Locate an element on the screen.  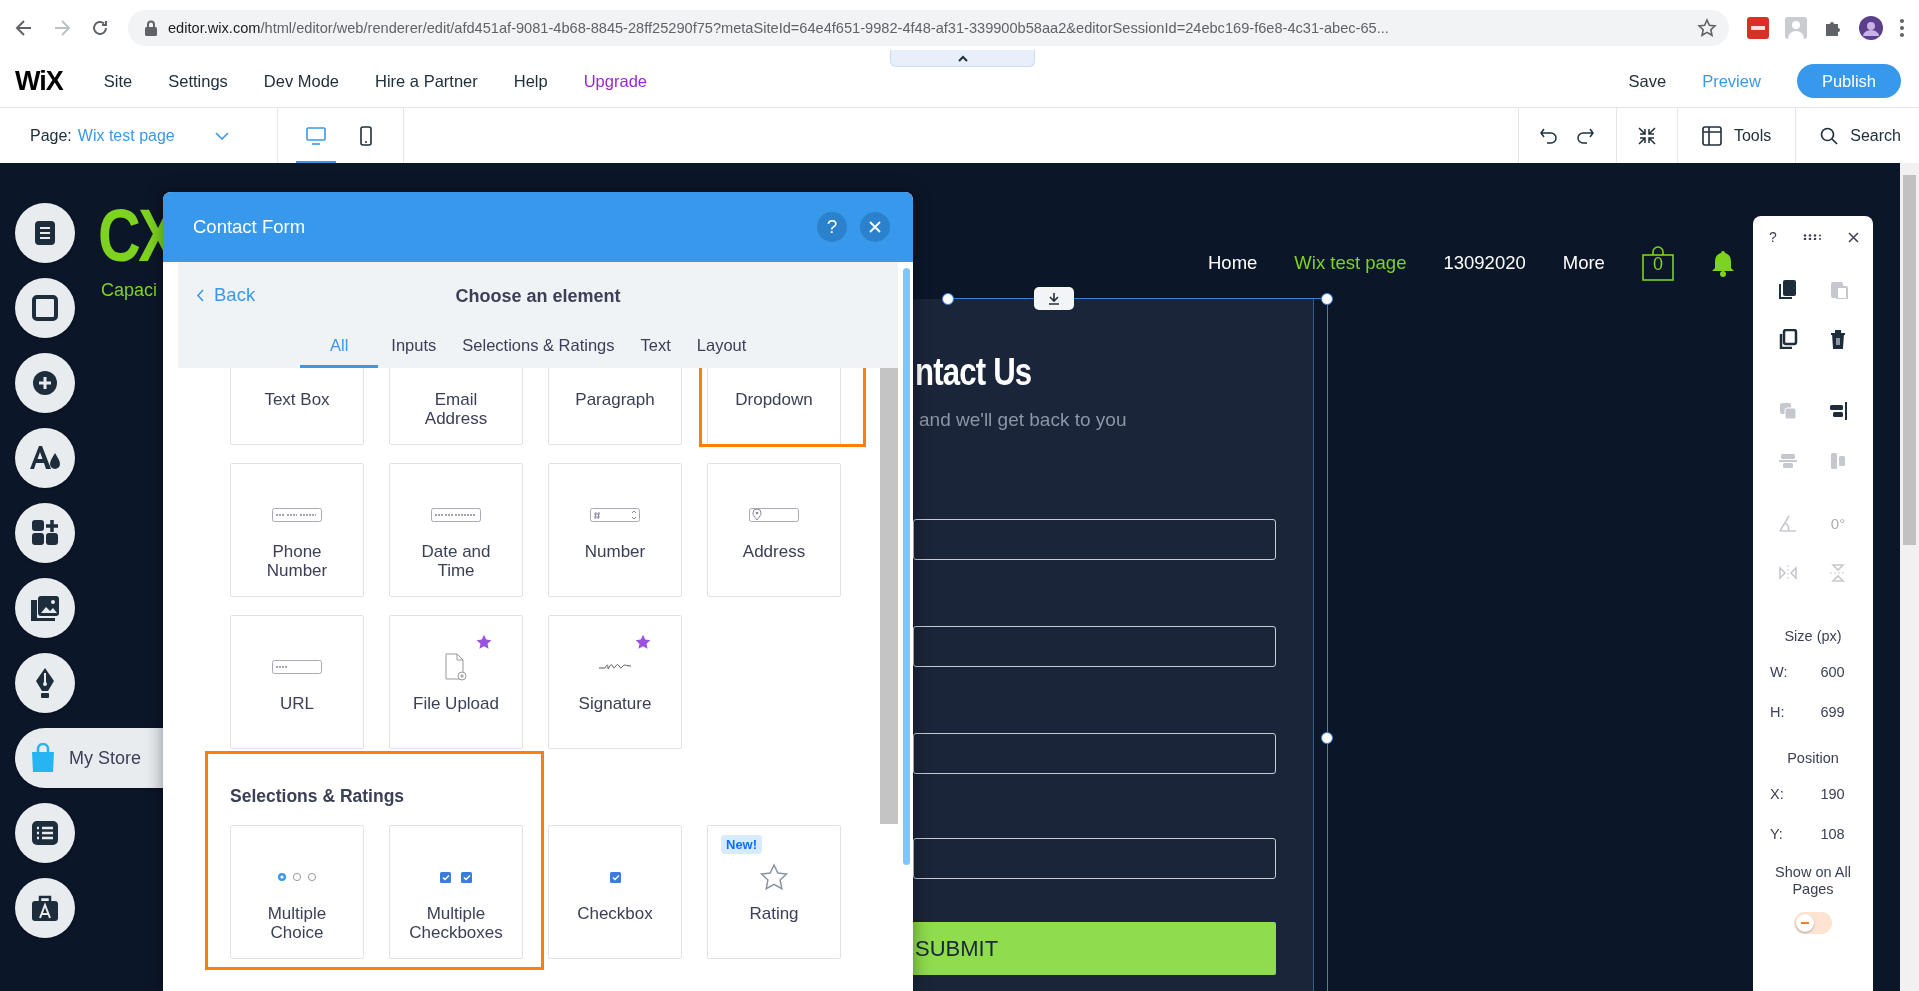
dialog-title: Contact Form is located at coordinates (250, 227).